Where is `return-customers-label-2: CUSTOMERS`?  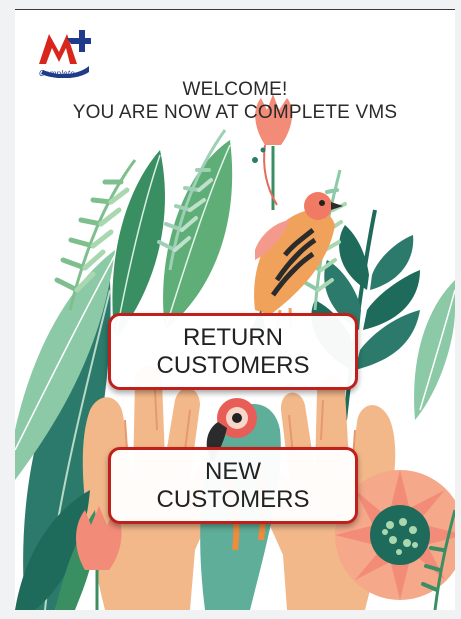
return-customers-label-2: CUSTOMERS is located at coordinates (233, 365).